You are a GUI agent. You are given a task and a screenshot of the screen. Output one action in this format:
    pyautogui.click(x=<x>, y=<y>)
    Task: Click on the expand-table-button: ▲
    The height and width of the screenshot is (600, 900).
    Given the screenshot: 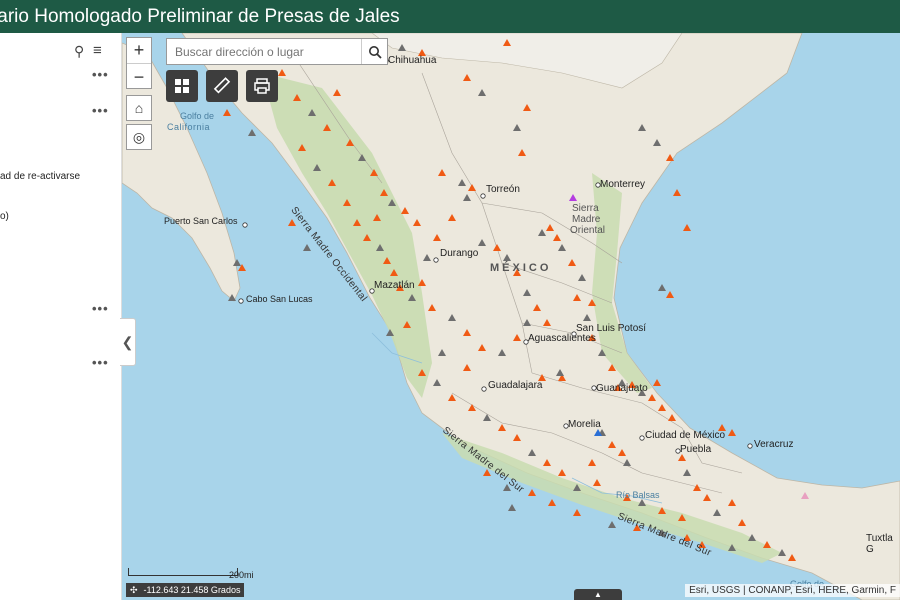 What is the action you would take?
    pyautogui.click(x=598, y=594)
    